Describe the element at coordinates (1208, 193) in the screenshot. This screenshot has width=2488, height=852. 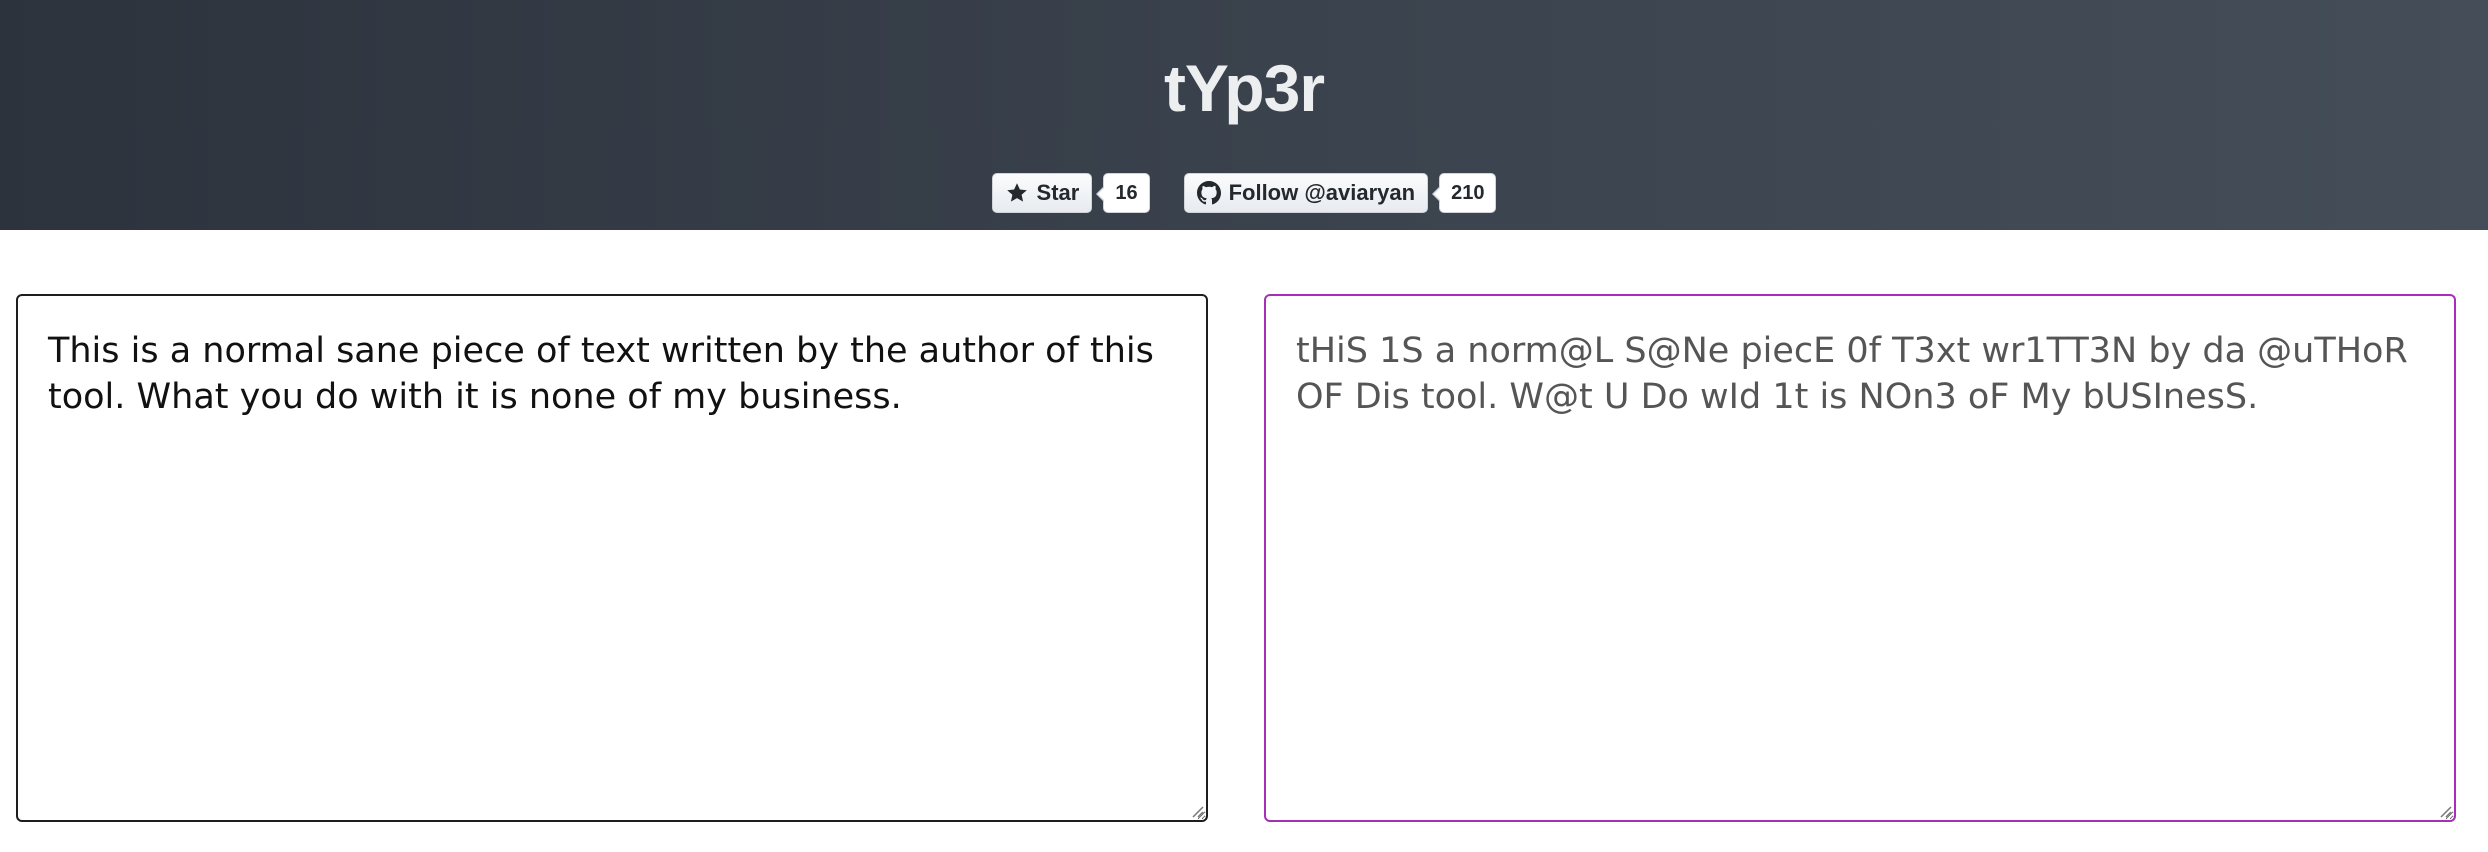
I see `github-icon` at that location.